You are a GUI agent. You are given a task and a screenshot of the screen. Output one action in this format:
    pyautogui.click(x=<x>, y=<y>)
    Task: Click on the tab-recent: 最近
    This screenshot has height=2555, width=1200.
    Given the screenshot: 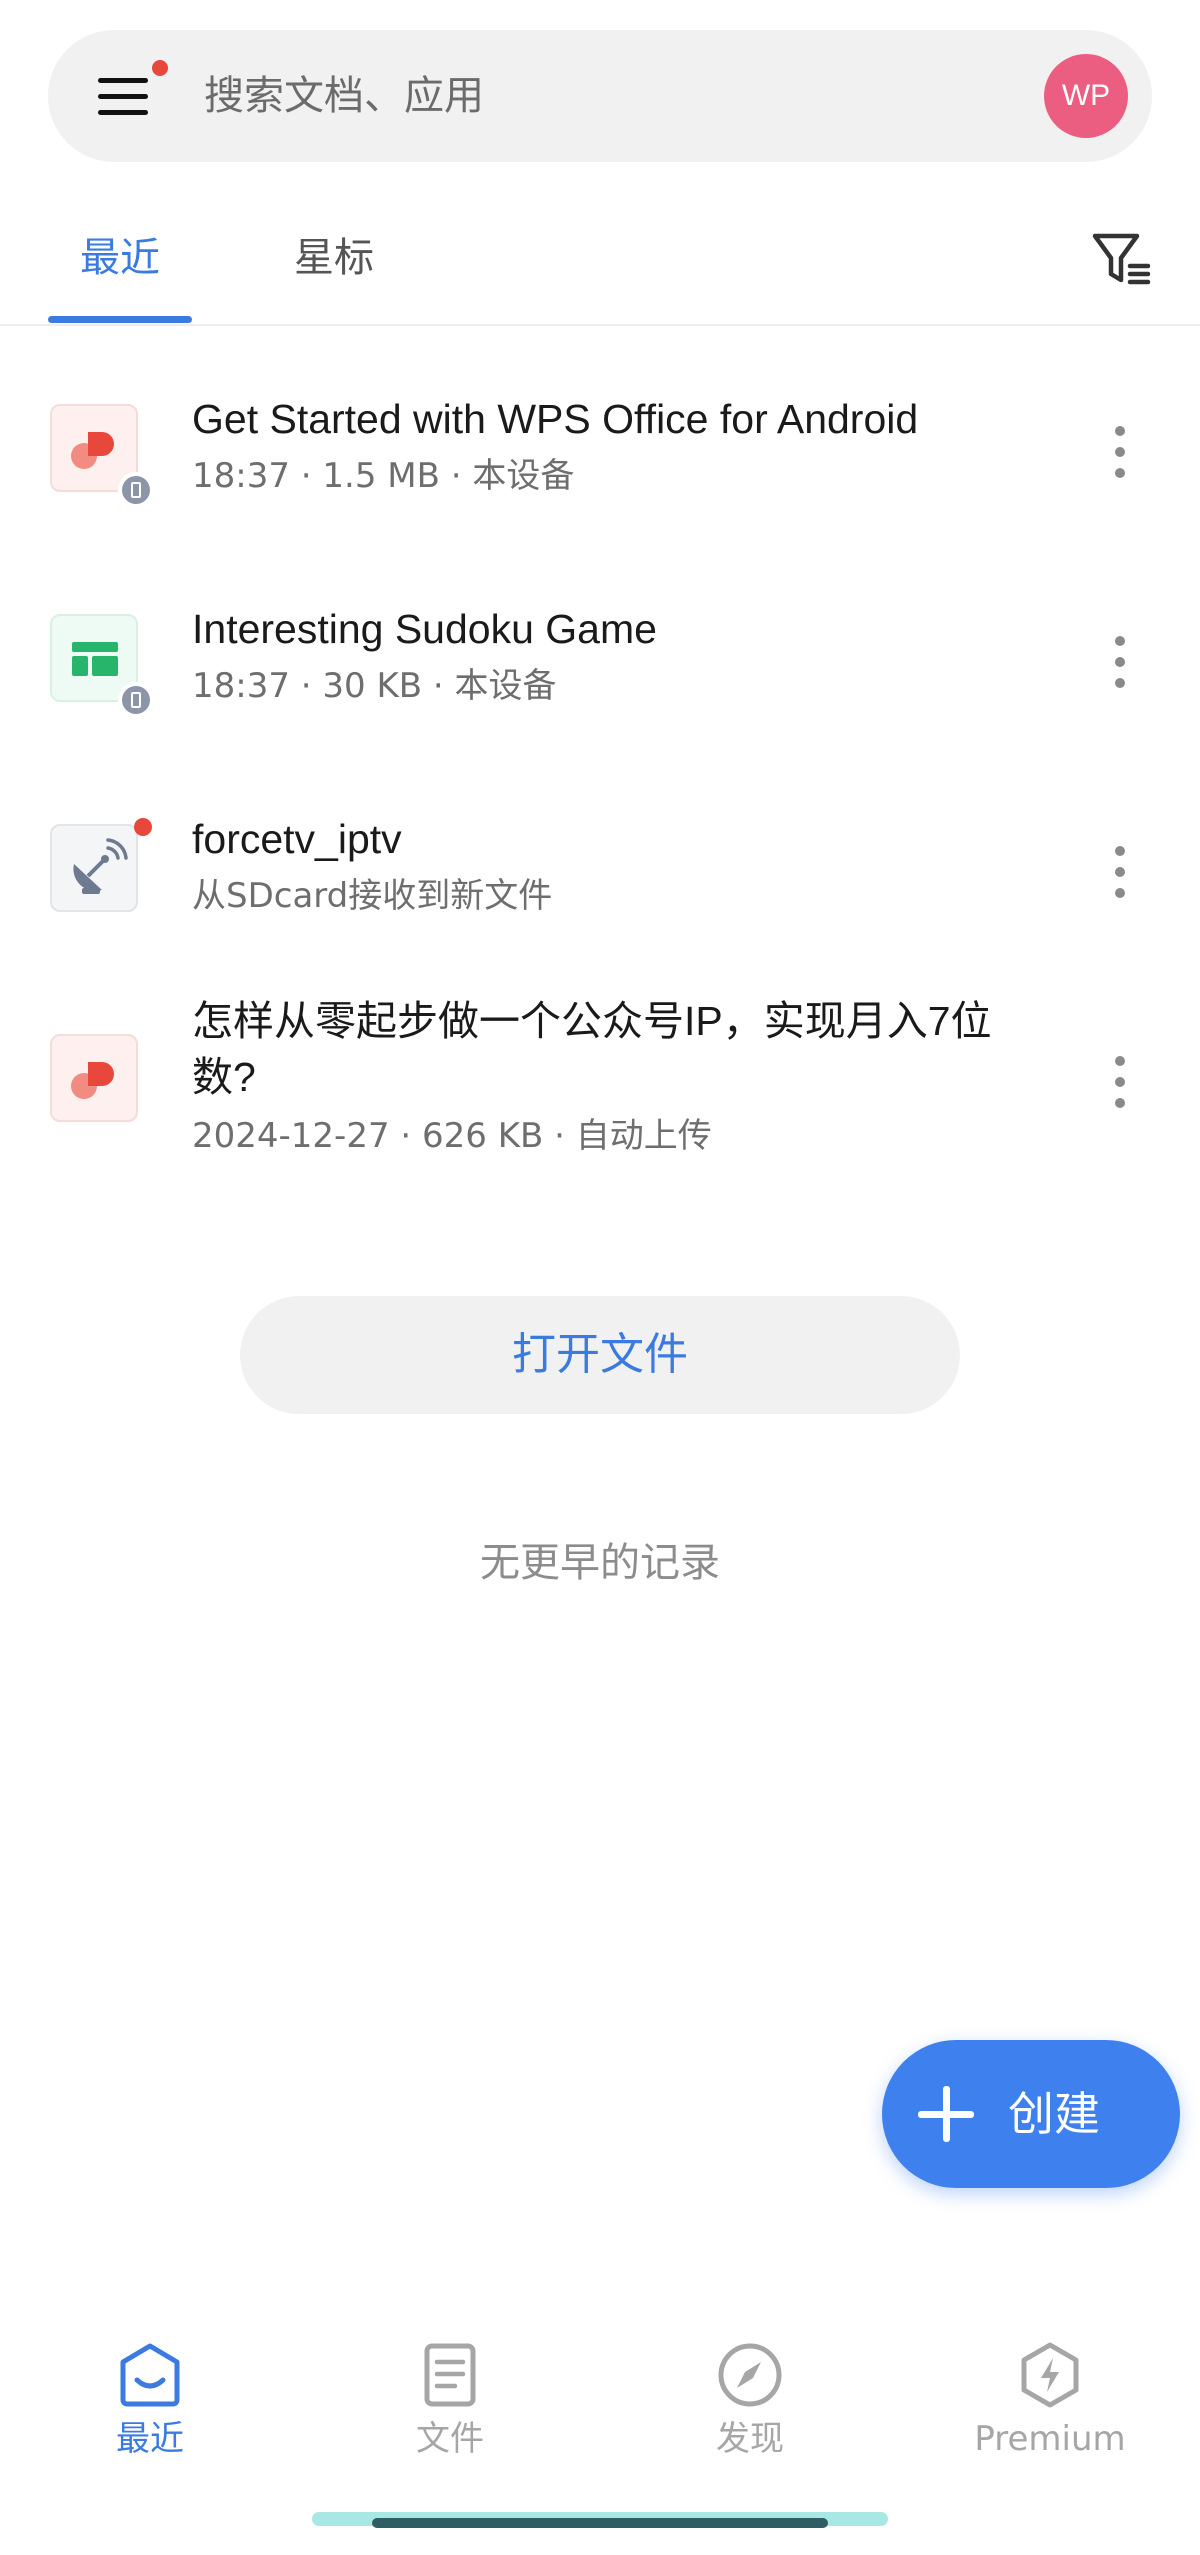 What is the action you would take?
    pyautogui.click(x=120, y=258)
    